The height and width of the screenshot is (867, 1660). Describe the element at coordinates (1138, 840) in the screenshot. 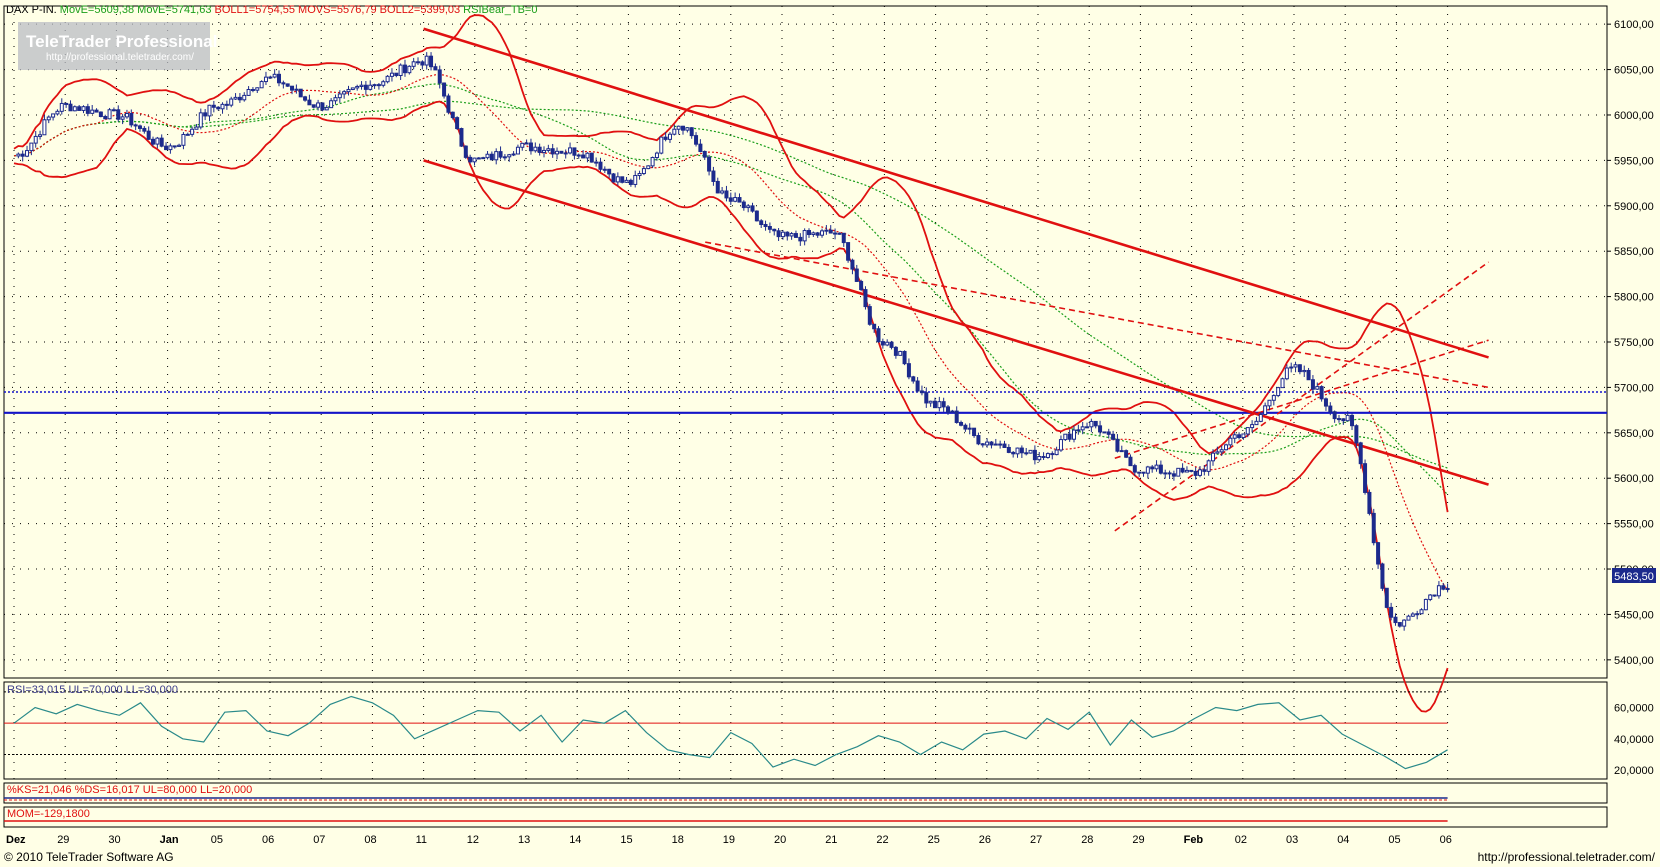

I see `x-tick-label: 29` at that location.